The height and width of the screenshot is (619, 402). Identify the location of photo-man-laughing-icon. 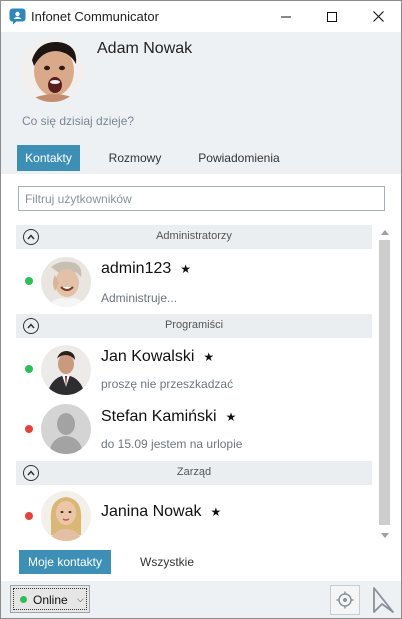
(66, 282).